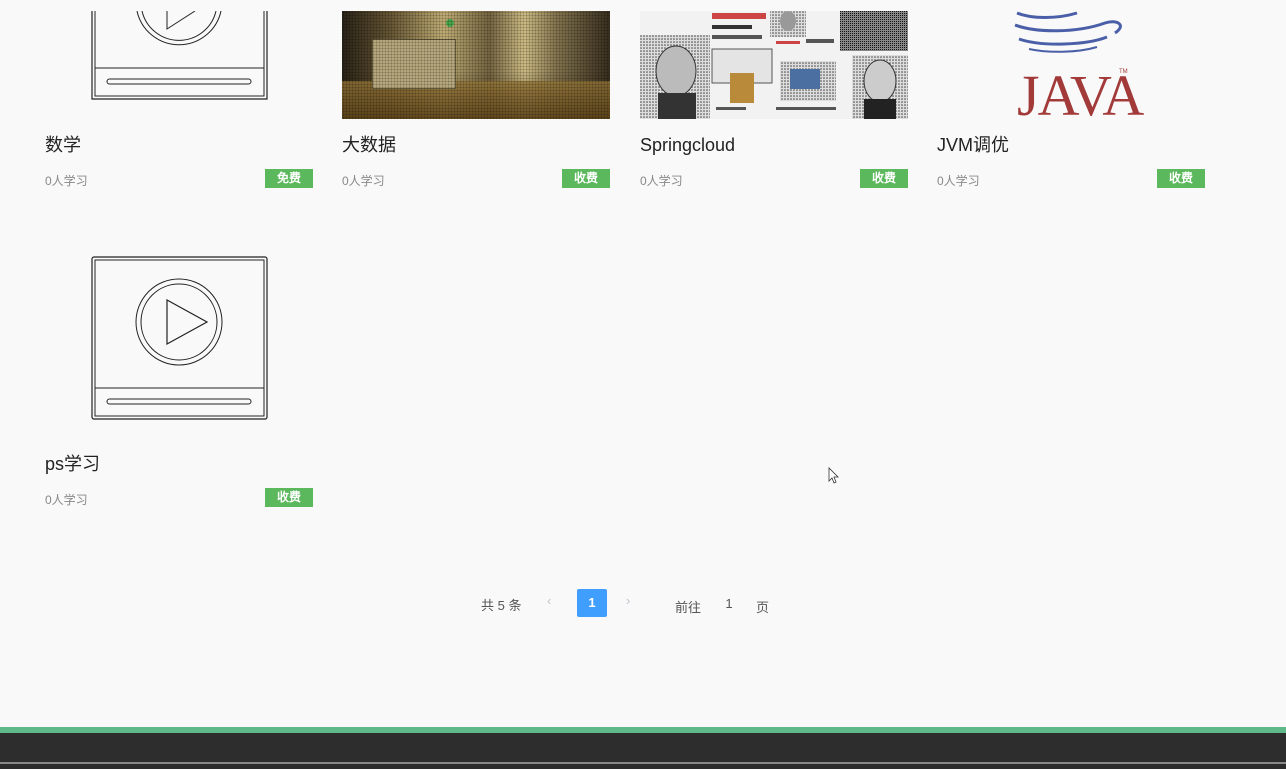 This screenshot has width=1286, height=769. Describe the element at coordinates (729, 603) in the screenshot. I see `goto-page-input` at that location.